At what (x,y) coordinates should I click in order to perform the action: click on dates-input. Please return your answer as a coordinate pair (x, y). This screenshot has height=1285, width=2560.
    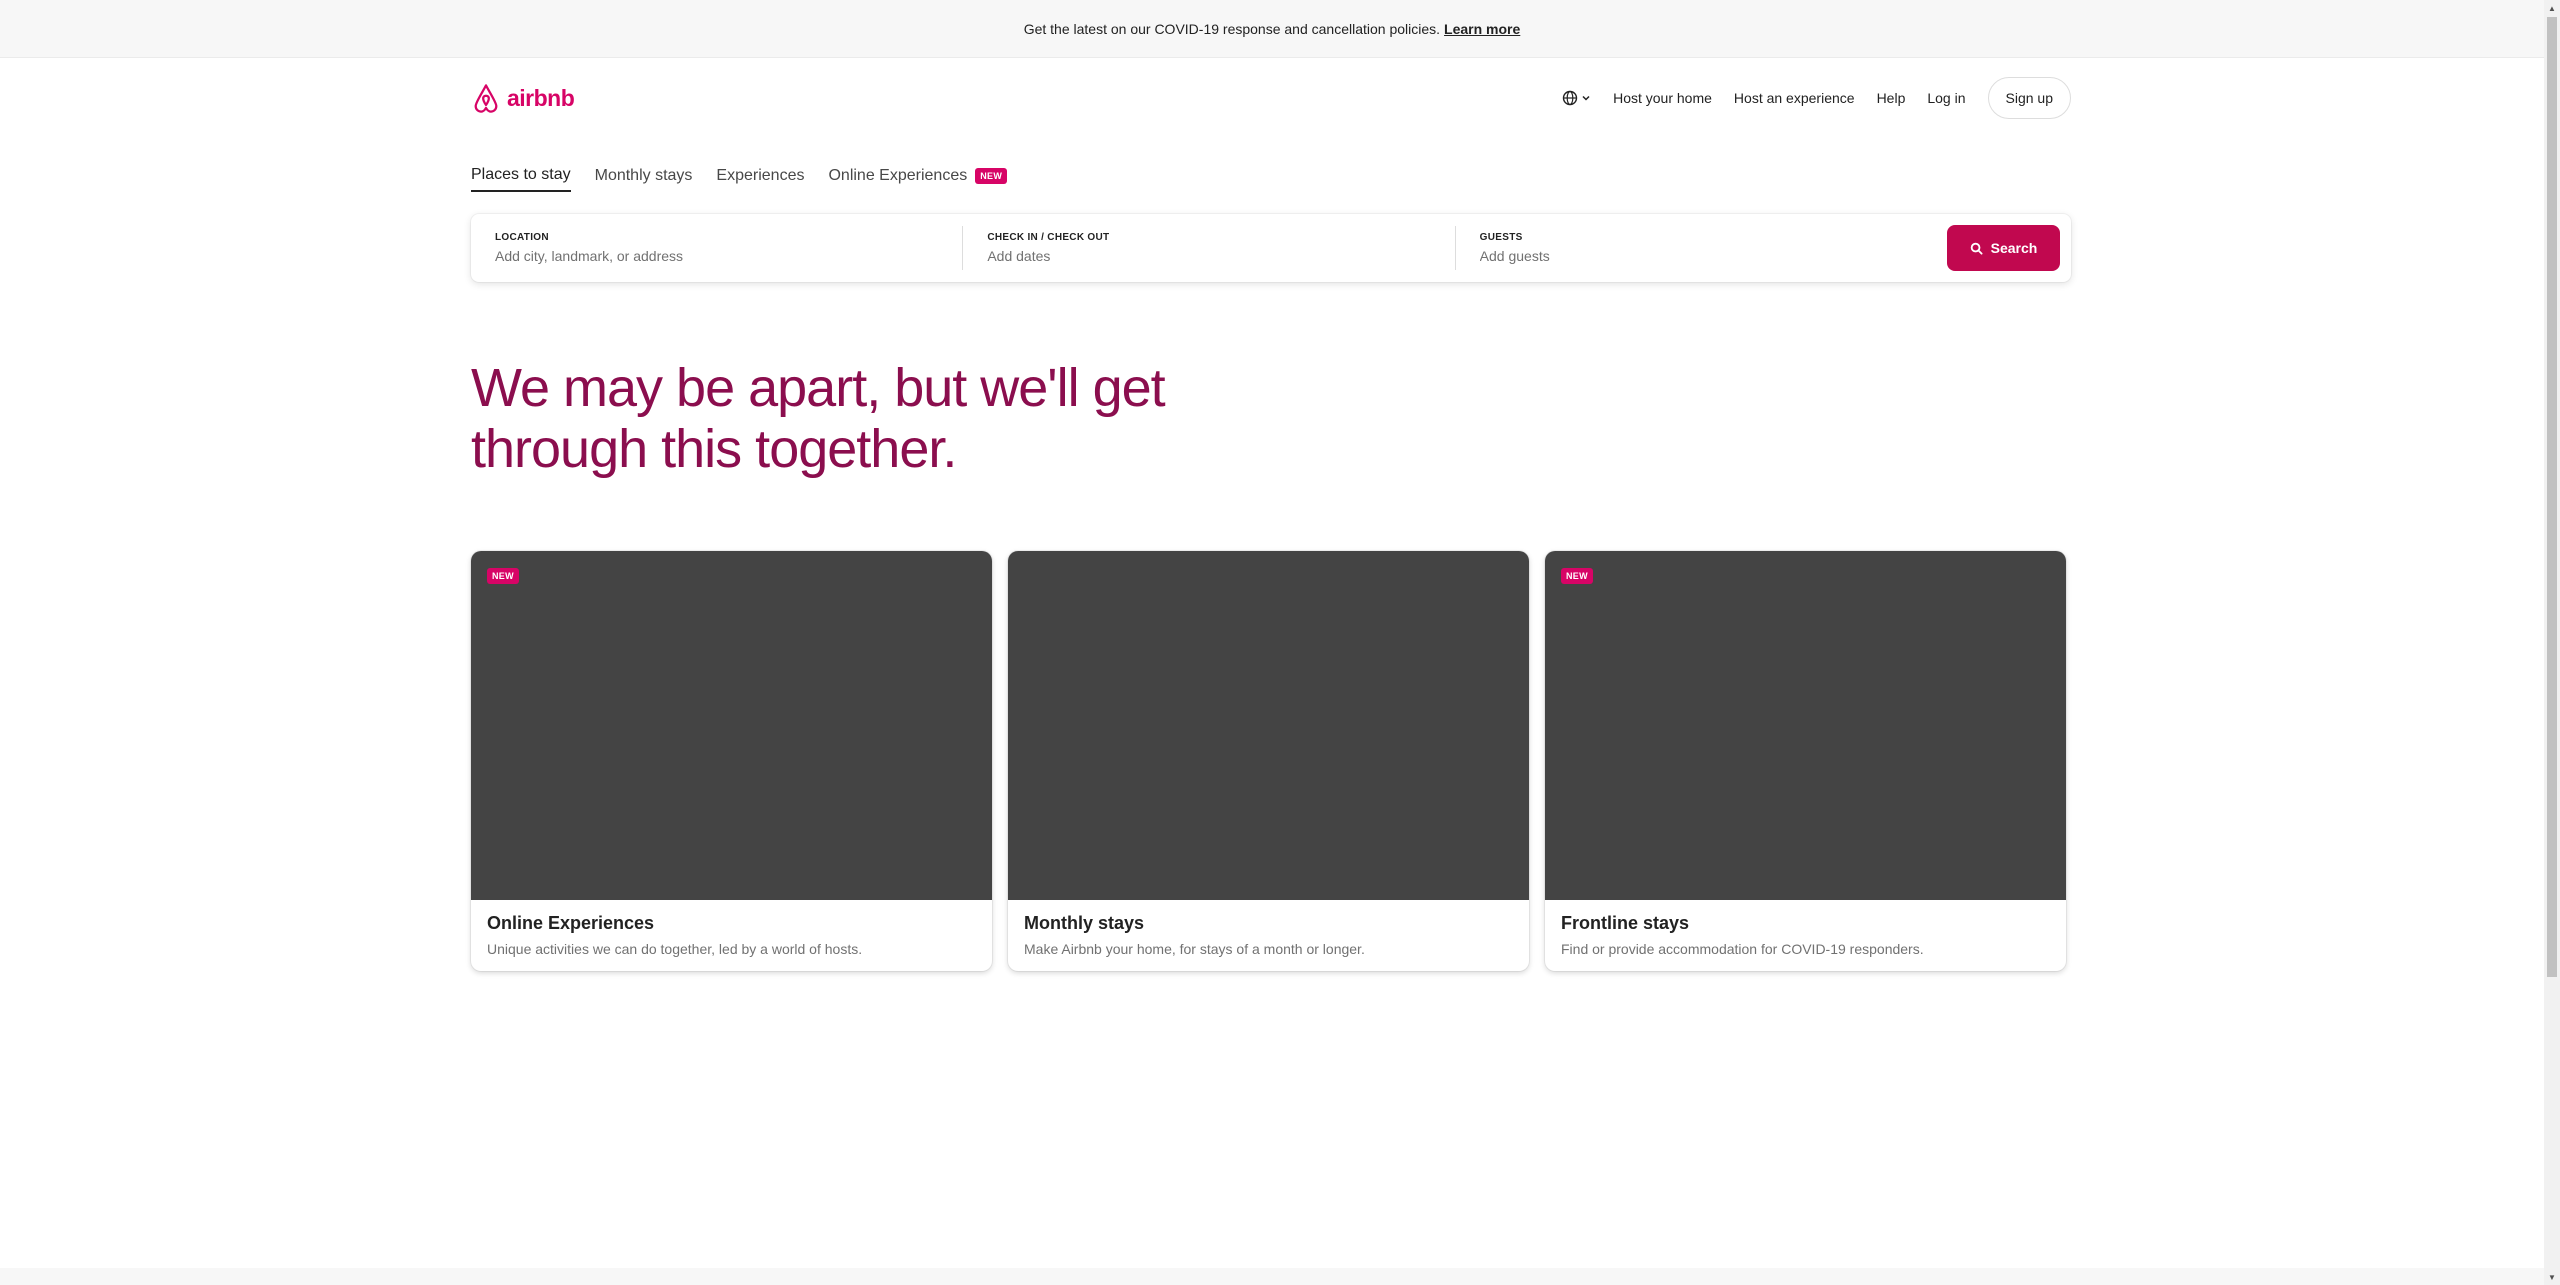
    Looking at the image, I should click on (1209, 256).